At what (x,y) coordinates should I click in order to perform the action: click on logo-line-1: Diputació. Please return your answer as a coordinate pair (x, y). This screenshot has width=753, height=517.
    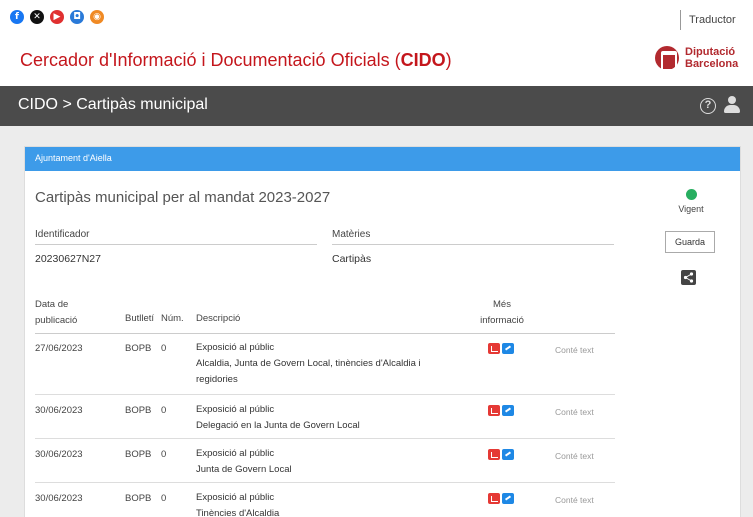
    Looking at the image, I should click on (710, 52).